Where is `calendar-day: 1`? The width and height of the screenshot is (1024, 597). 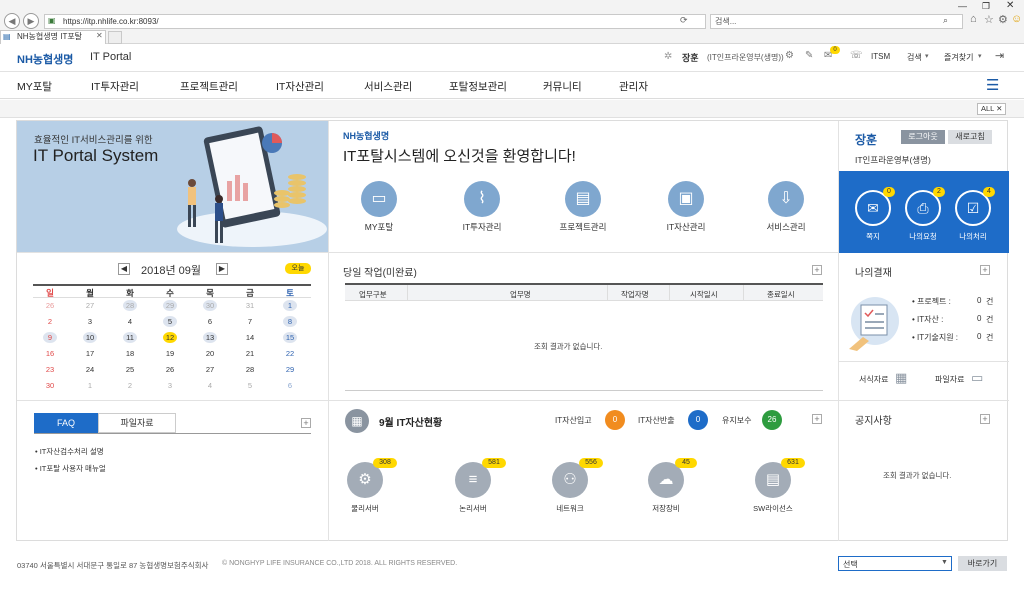
calendar-day: 1 is located at coordinates (90, 385).